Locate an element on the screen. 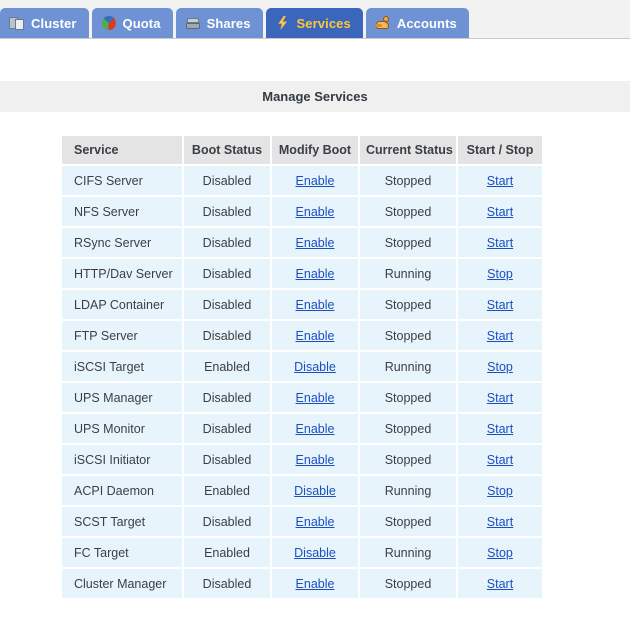  main-tab-bar: Cluster Quota Shares Services Accounts is located at coordinates (315, 19).